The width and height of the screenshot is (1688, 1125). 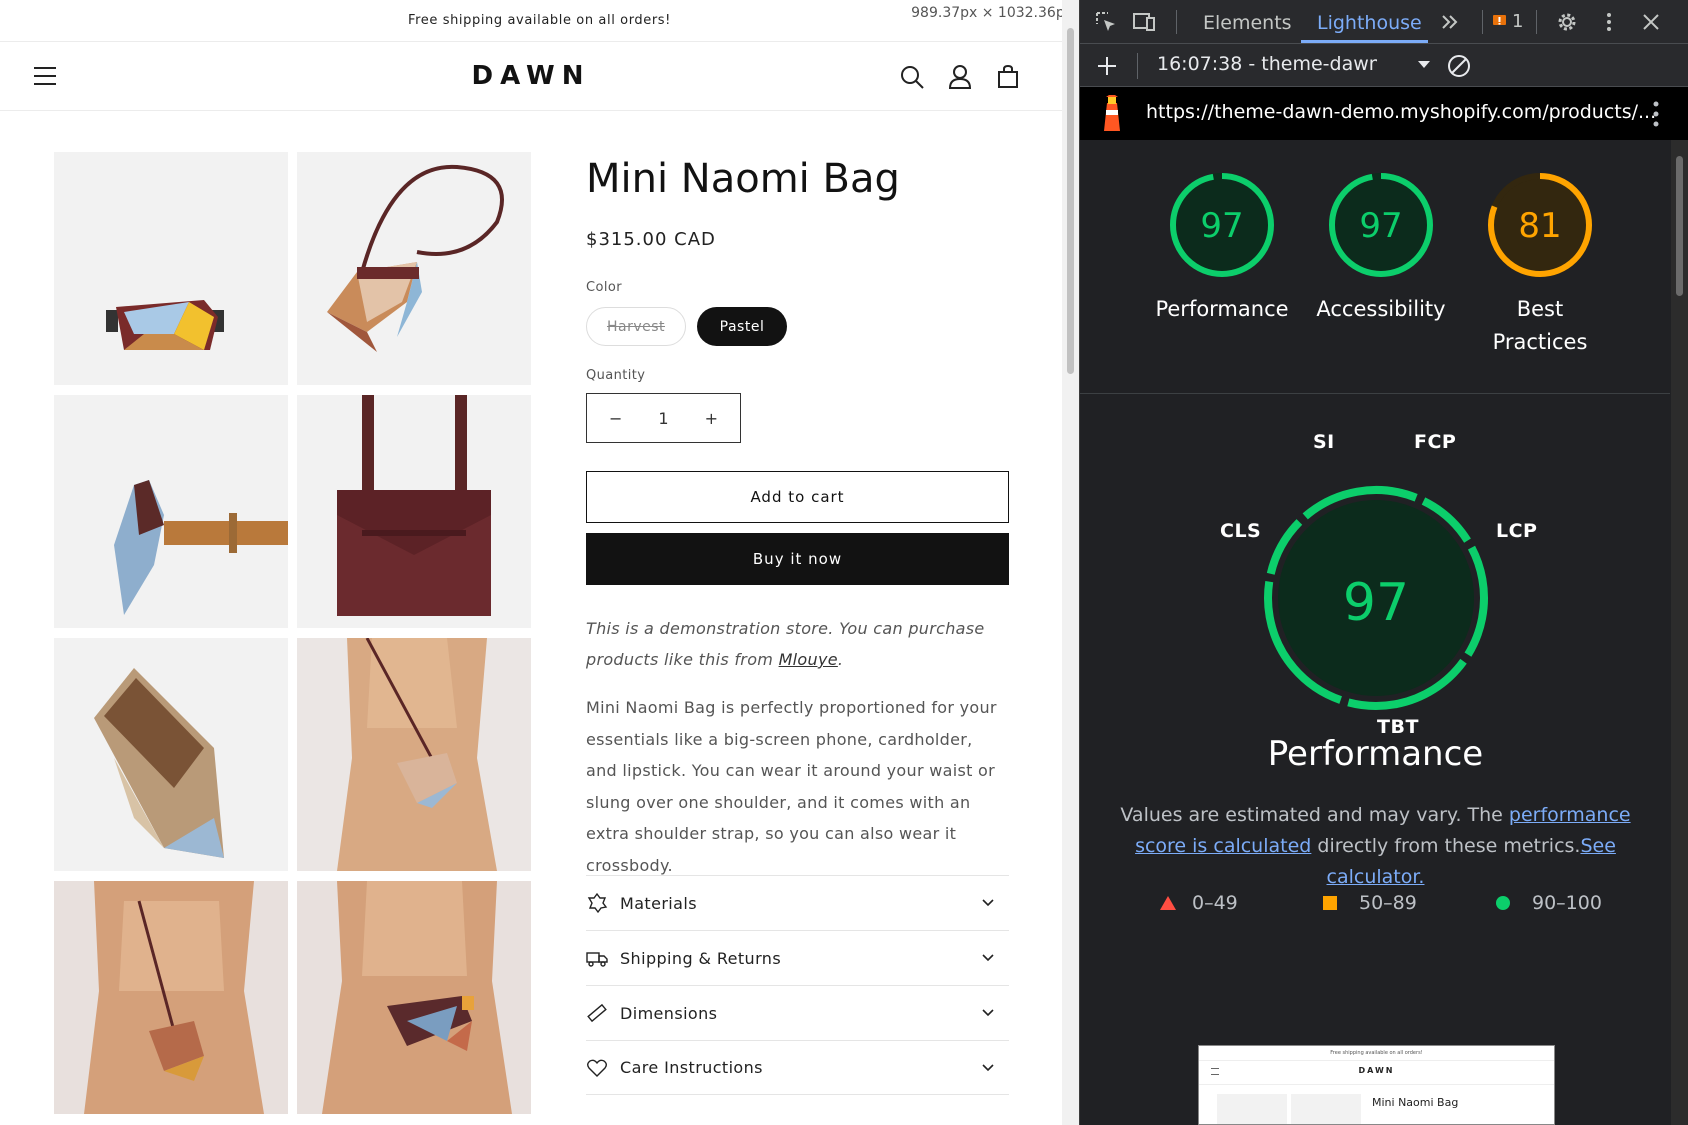 I want to click on accordion-shipping: Shipping & Returns, so click(x=797, y=957).